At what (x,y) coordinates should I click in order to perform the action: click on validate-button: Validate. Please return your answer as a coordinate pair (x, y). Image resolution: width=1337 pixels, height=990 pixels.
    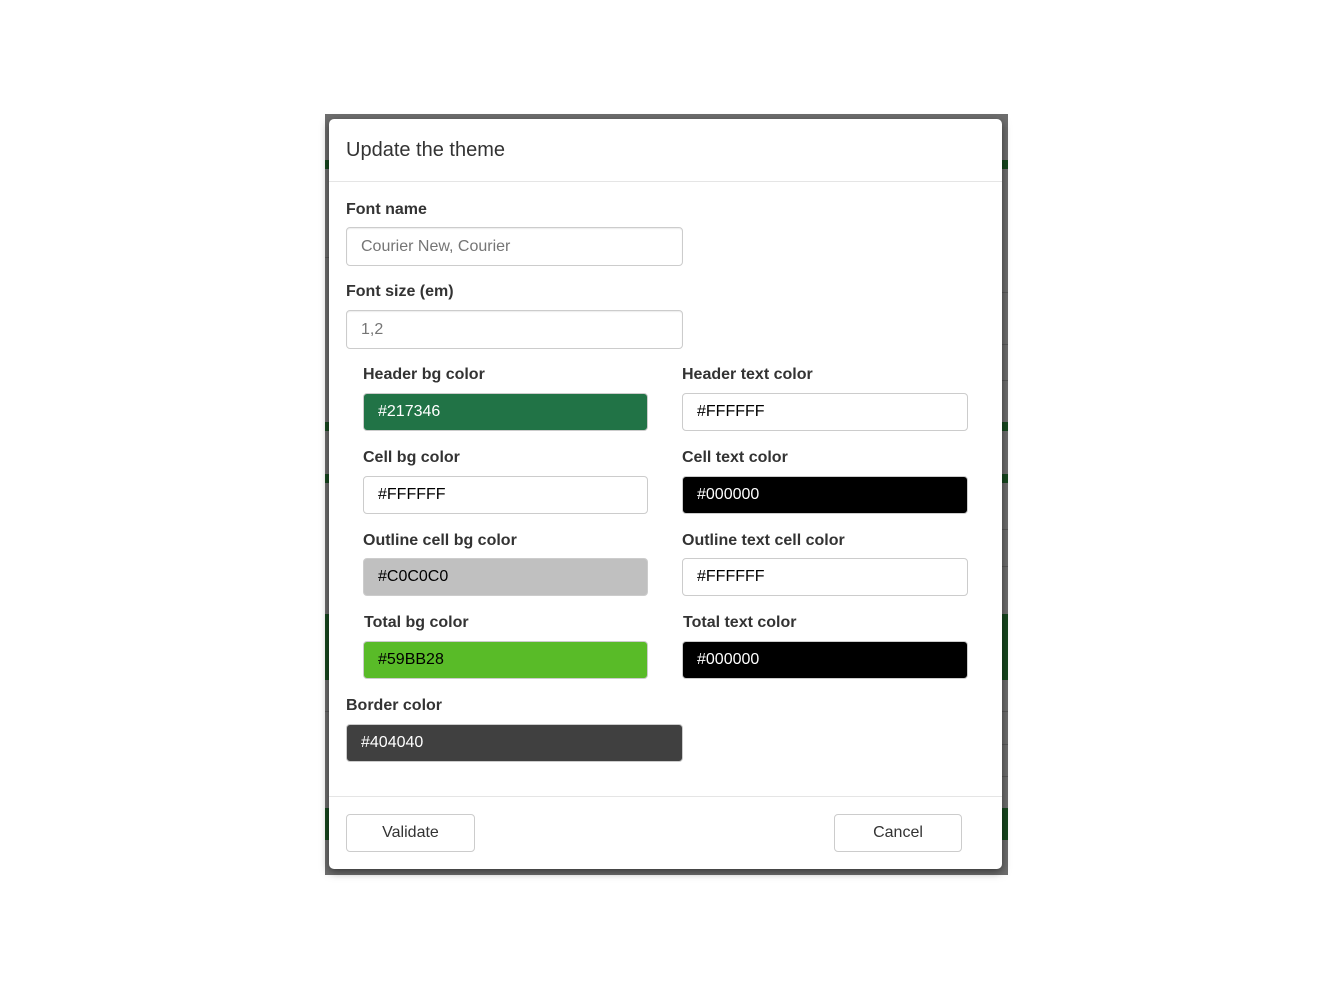
    Looking at the image, I should click on (410, 833).